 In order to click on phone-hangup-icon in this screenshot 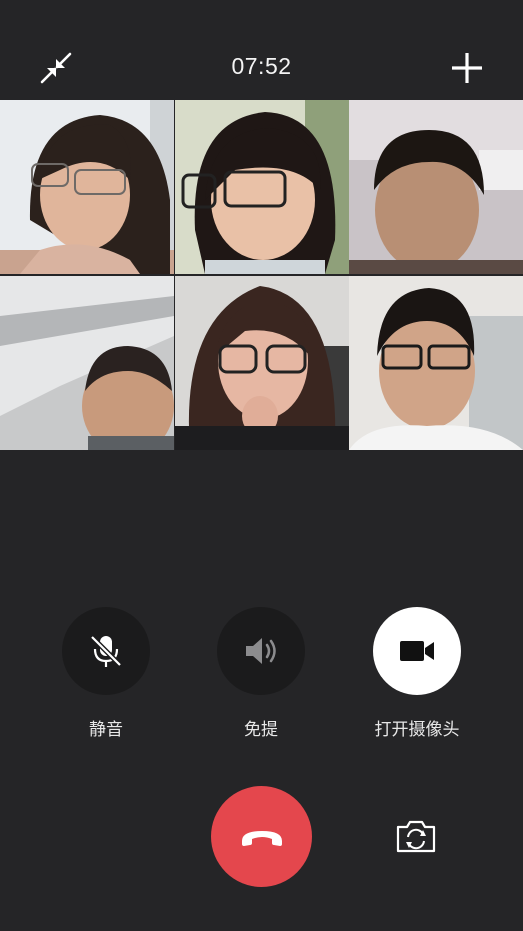, I will do `click(261, 838)`.